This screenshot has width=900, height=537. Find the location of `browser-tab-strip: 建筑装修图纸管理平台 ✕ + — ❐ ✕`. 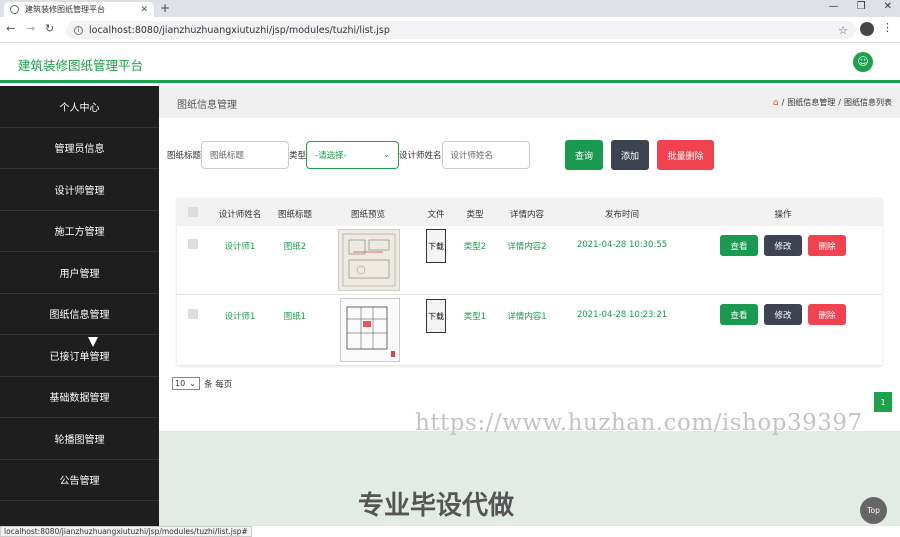

browser-tab-strip: 建筑装修图纸管理平台 ✕ + — ❐ ✕ is located at coordinates (450, 8).